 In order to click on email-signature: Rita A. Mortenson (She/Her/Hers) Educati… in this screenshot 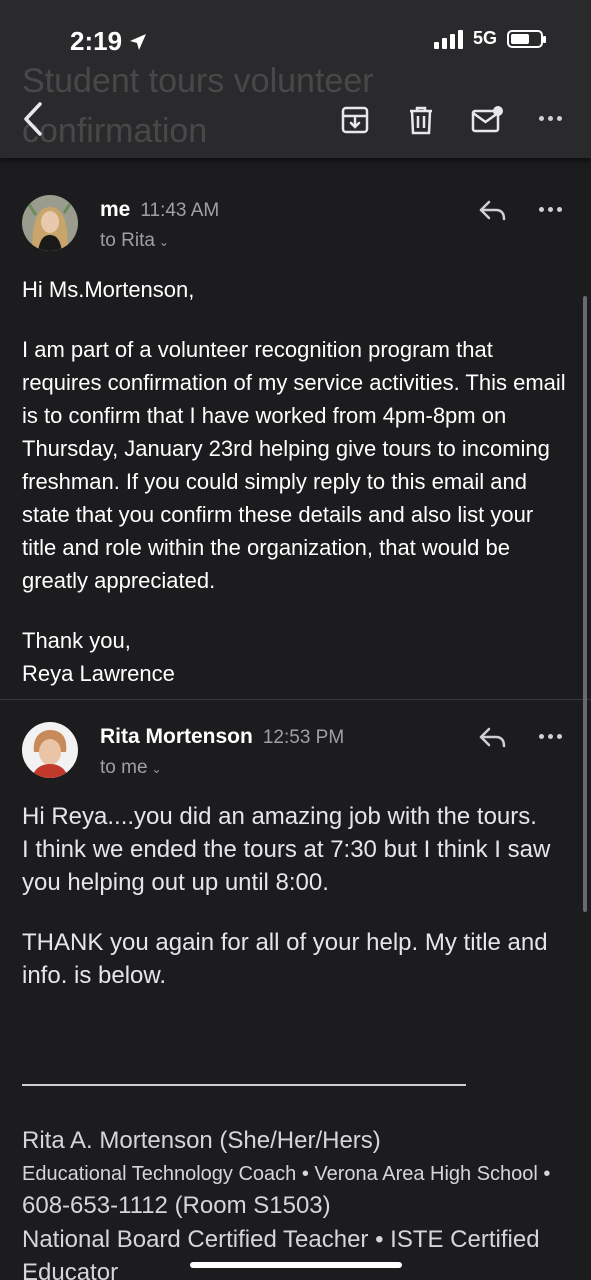, I will do `click(292, 1202)`.